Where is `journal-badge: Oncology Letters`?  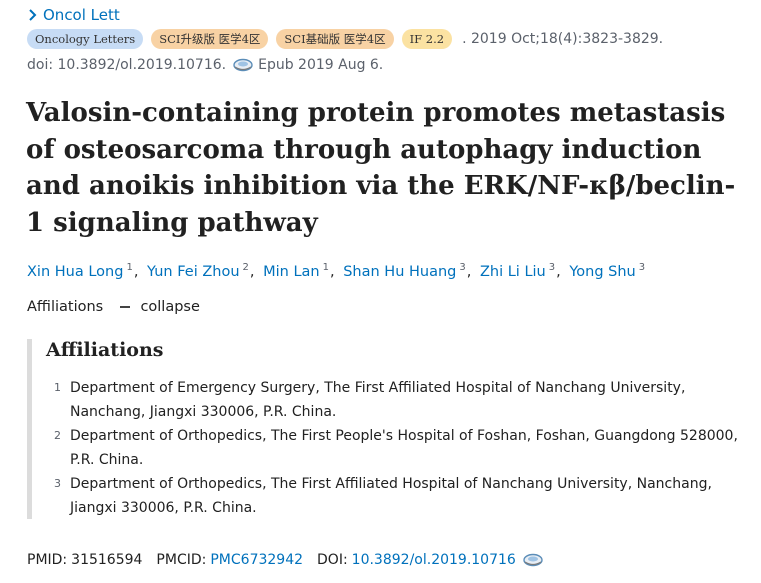
journal-badge: Oncology Letters is located at coordinates (85, 39).